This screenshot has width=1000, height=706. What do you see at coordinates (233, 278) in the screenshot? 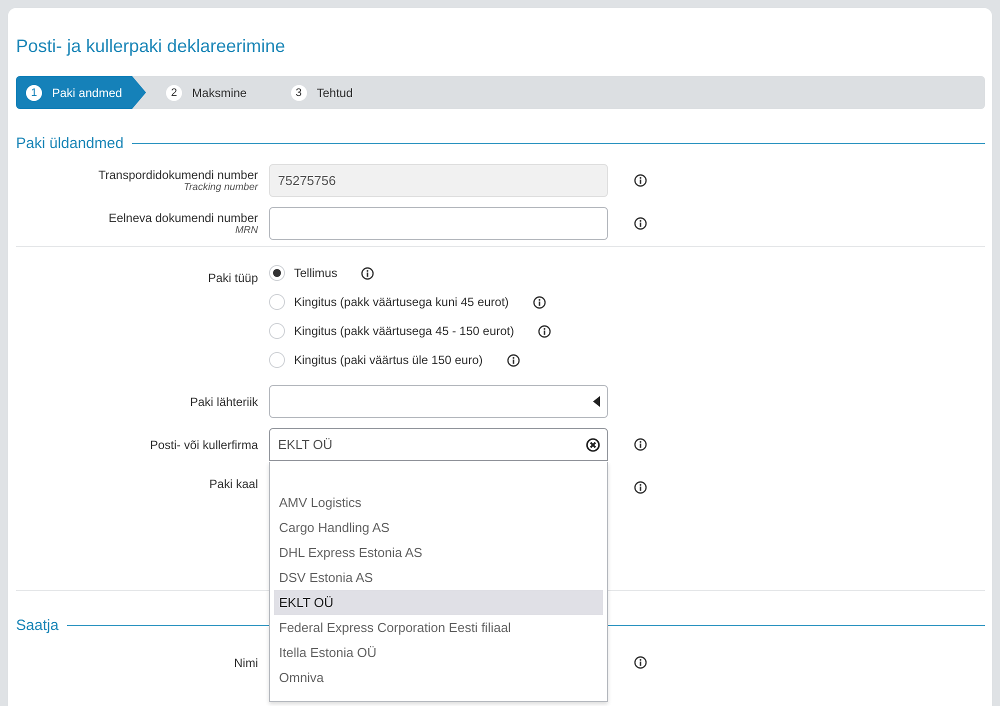
I see `field-label: Paki tüüp` at bounding box center [233, 278].